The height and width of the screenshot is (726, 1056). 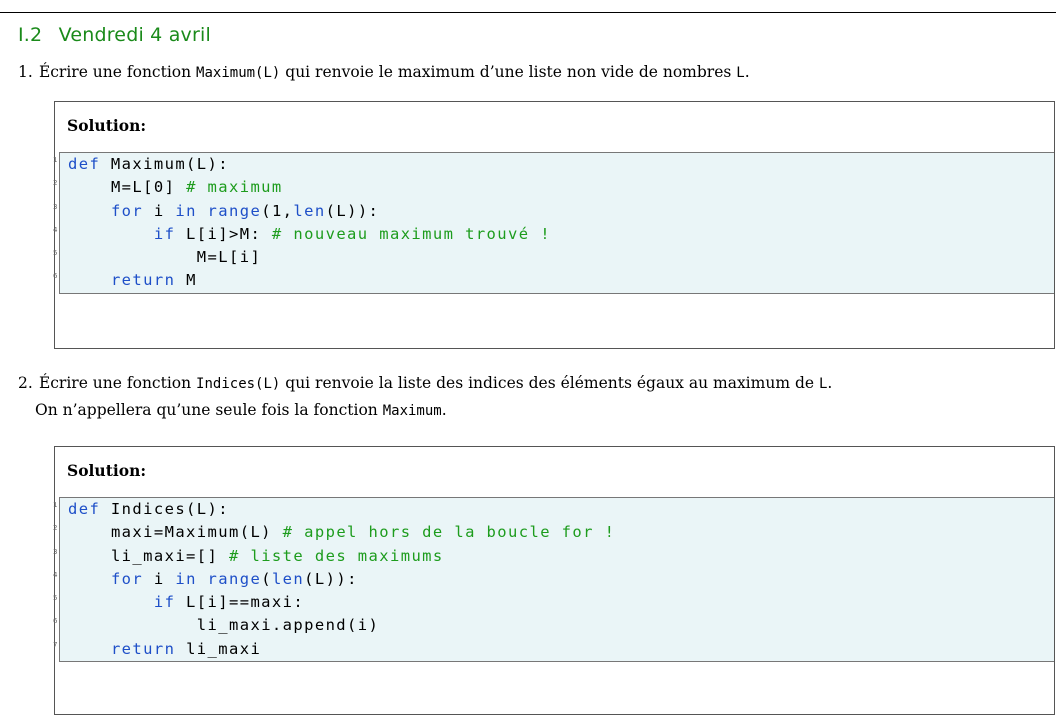 I want to click on section-heading: I.2 Vendredi 4 avril, so click(x=114, y=35).